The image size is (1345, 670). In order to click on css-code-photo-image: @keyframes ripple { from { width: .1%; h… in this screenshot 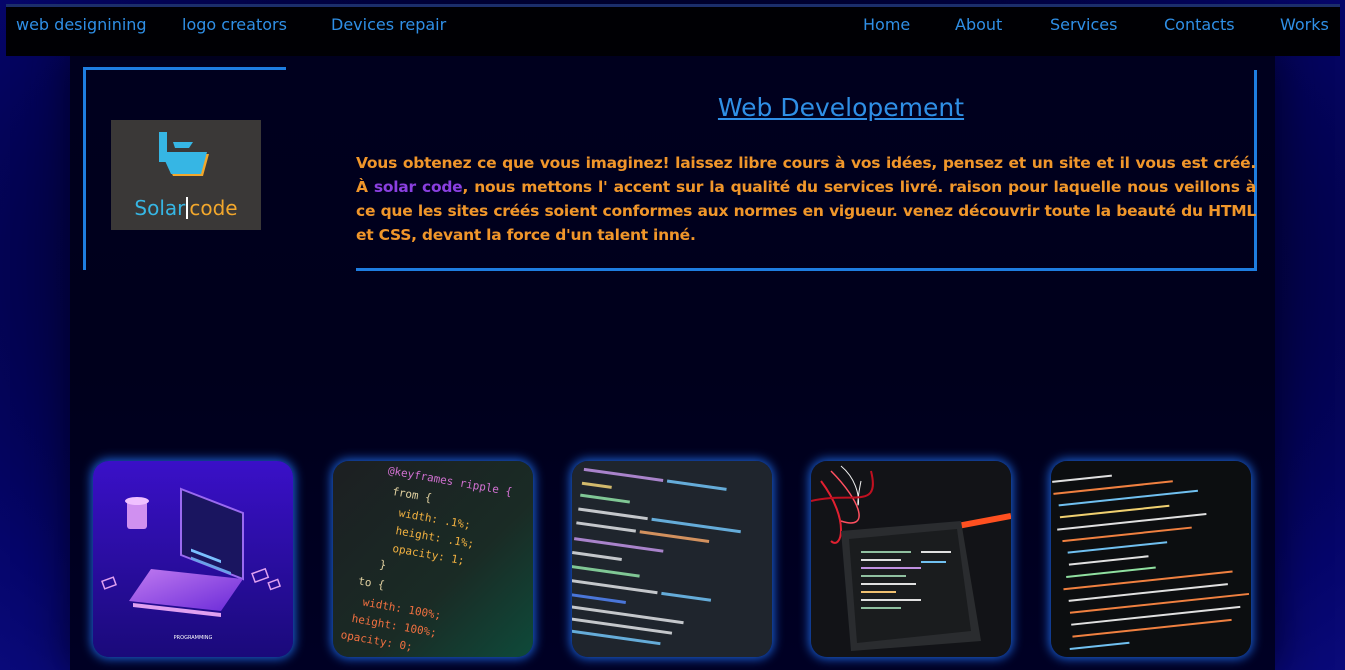, I will do `click(433, 559)`.